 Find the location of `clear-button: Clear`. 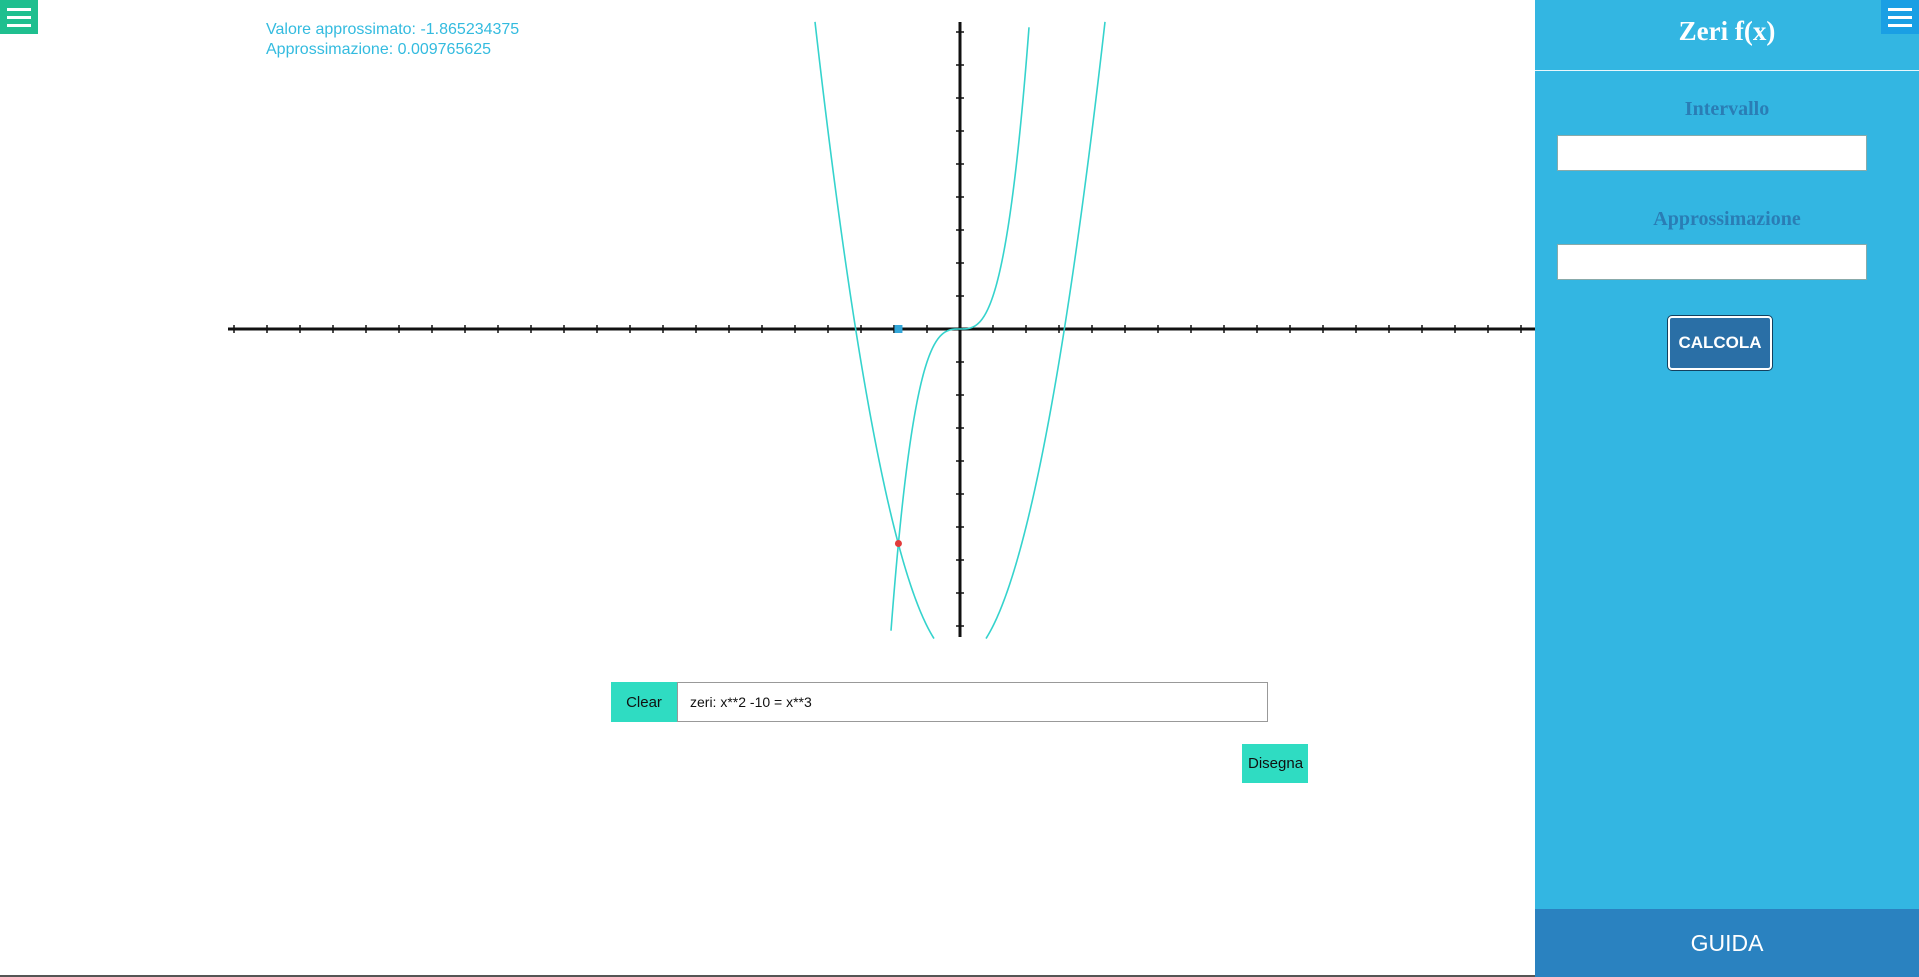

clear-button: Clear is located at coordinates (644, 702).